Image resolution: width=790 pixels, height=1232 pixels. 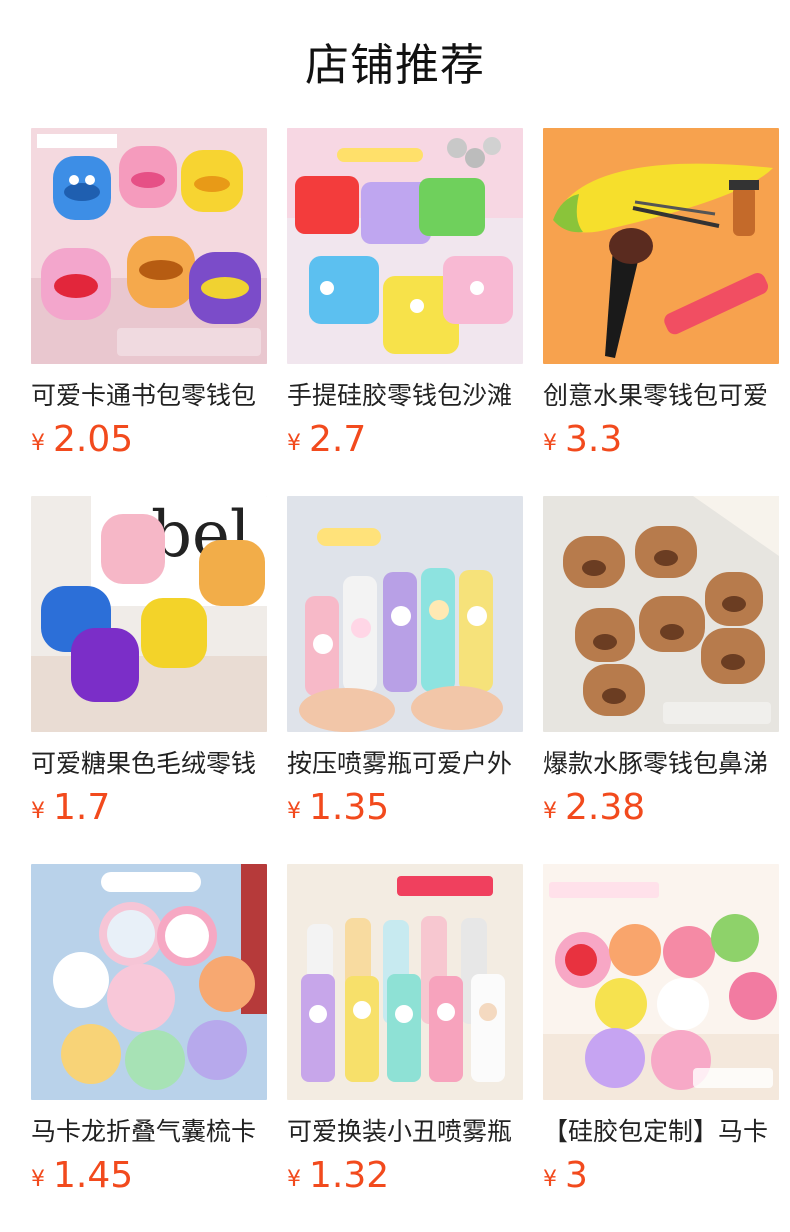 What do you see at coordinates (661, 1132) in the screenshot?
I see `product-name: 【硅胶包定制】马卡` at bounding box center [661, 1132].